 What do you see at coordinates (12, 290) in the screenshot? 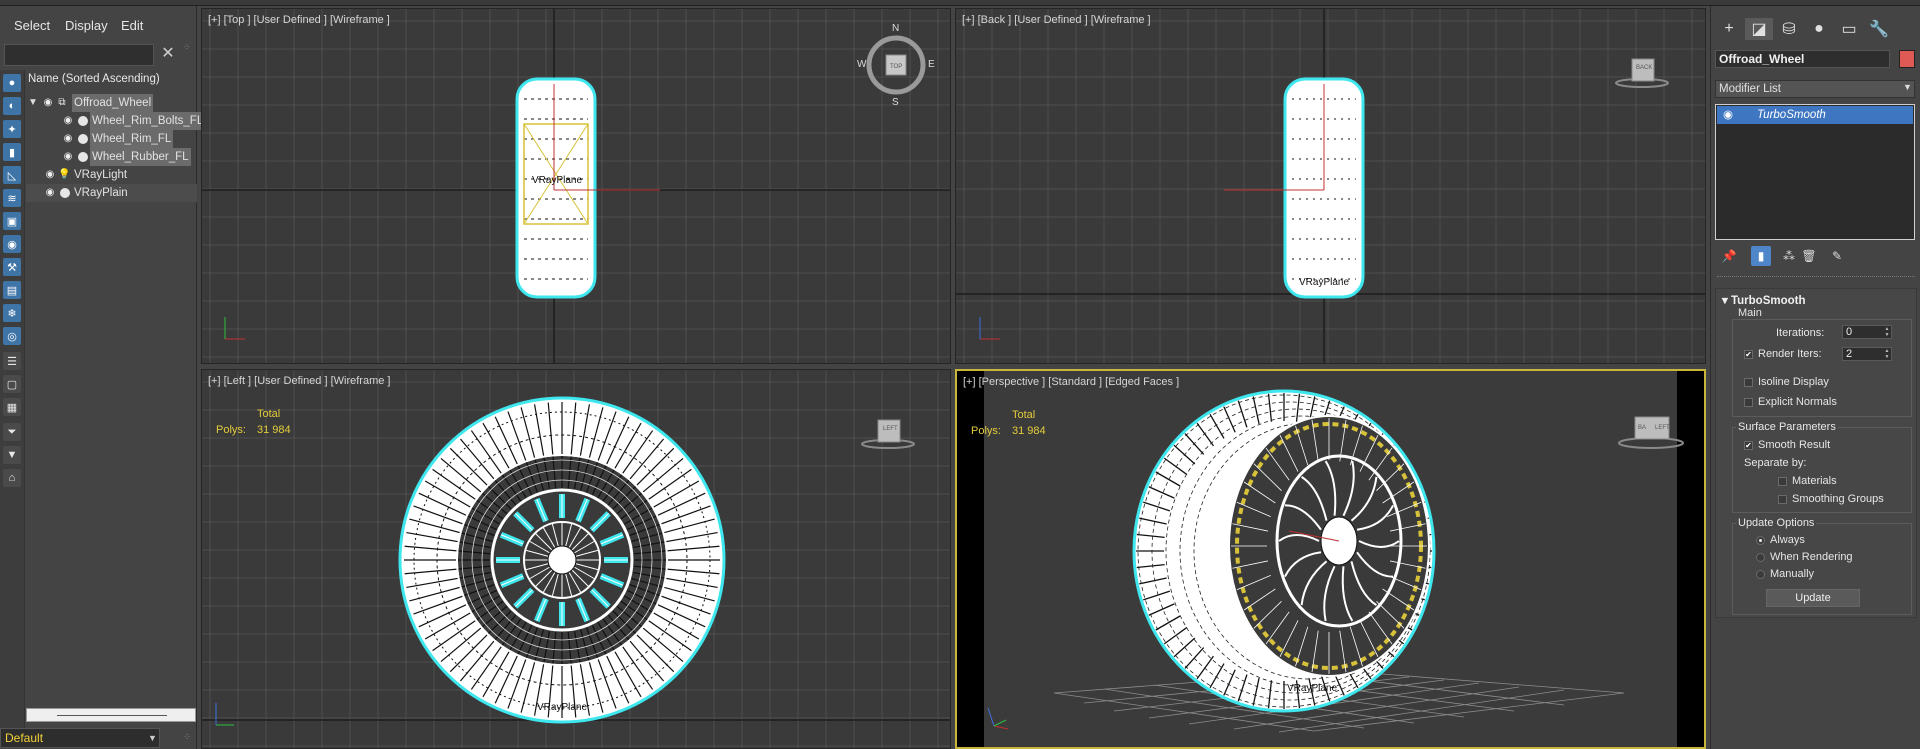
I see `filter-containers-icon: ▤` at bounding box center [12, 290].